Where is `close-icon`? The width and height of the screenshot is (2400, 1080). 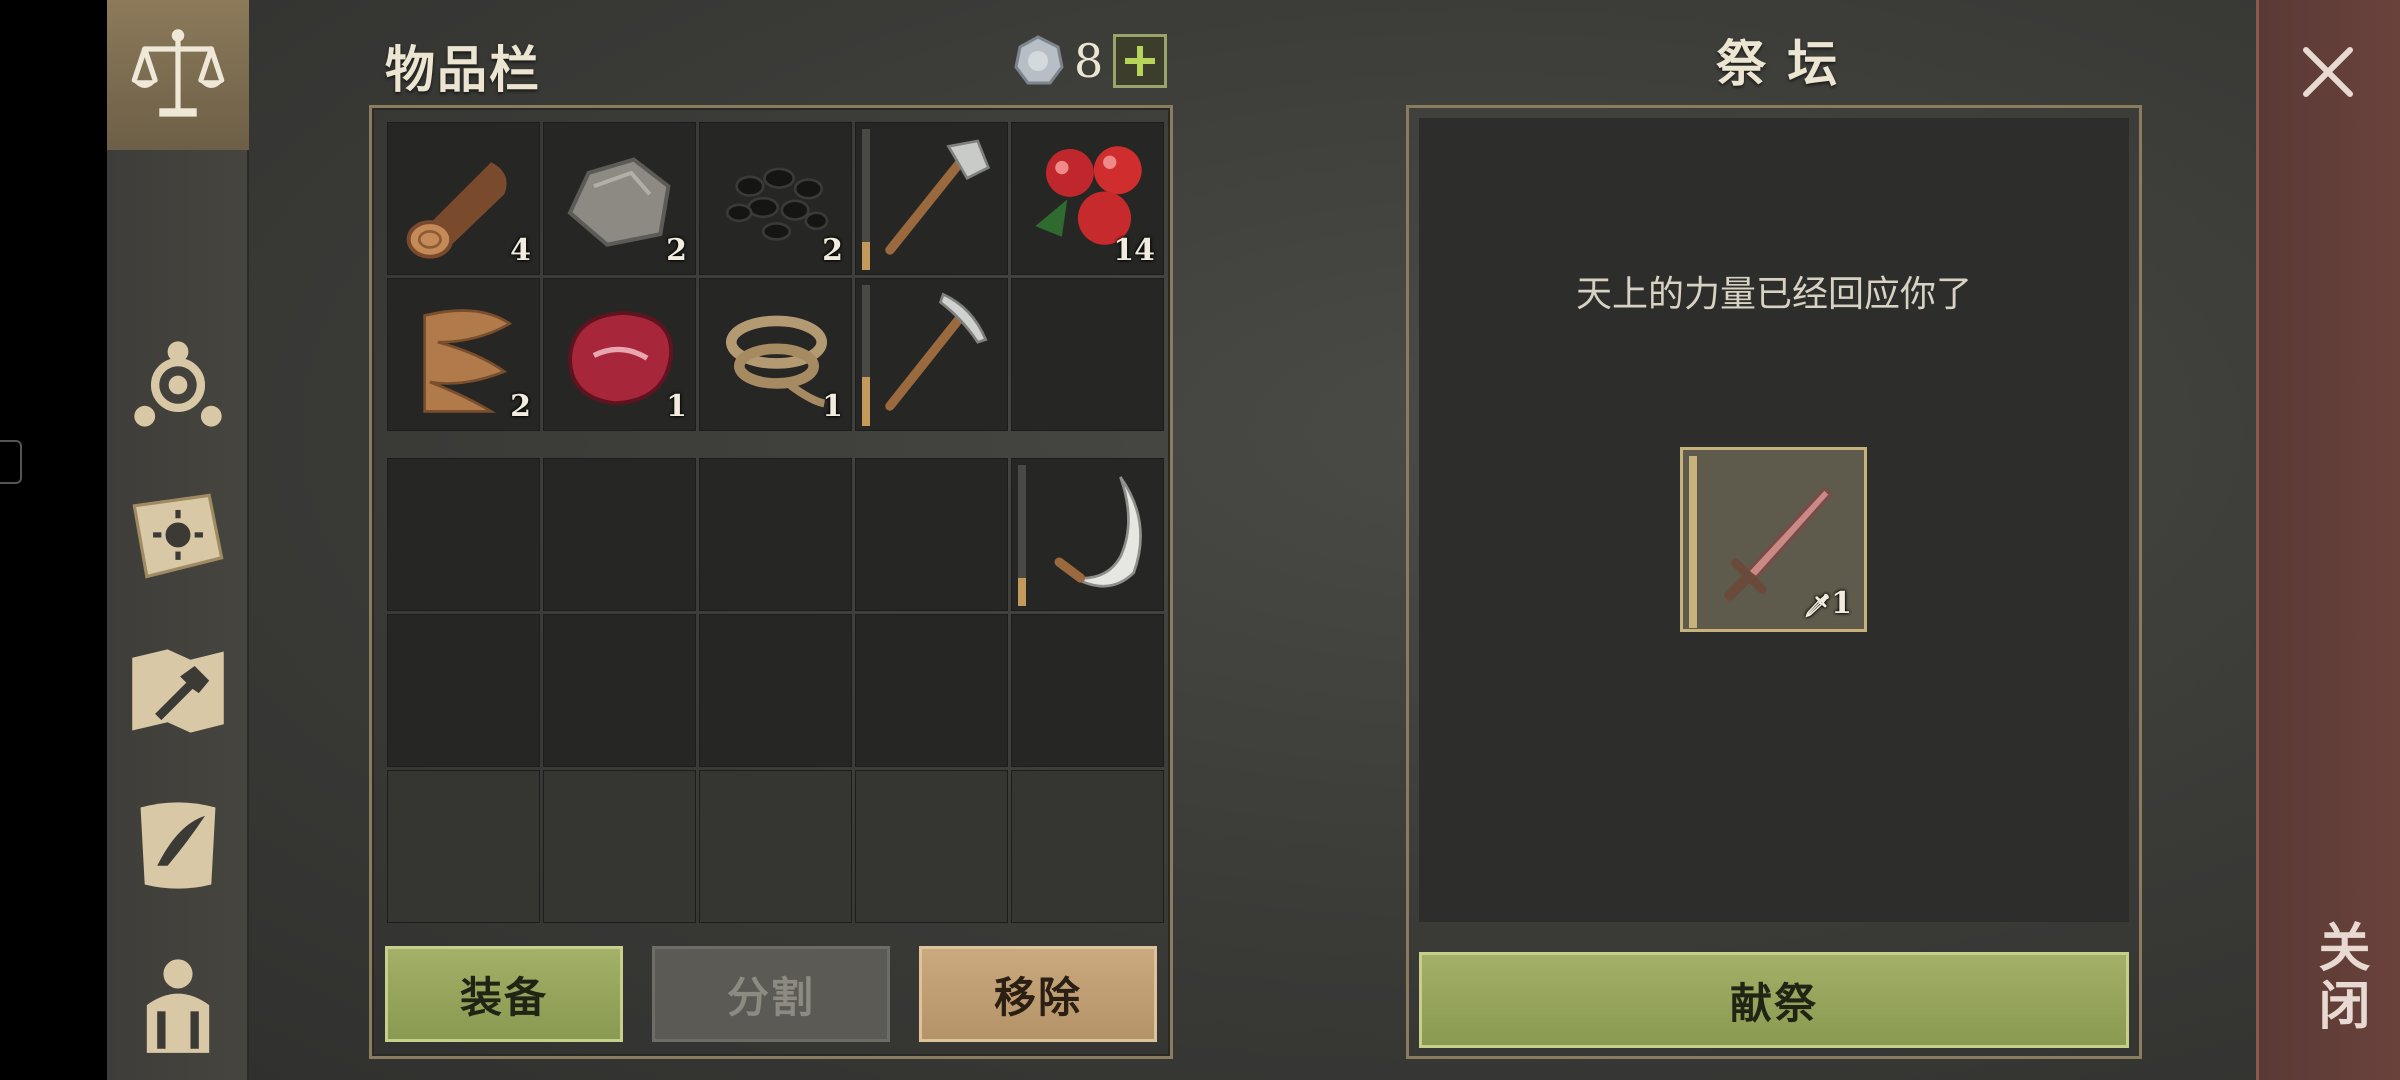 close-icon is located at coordinates (2328, 72).